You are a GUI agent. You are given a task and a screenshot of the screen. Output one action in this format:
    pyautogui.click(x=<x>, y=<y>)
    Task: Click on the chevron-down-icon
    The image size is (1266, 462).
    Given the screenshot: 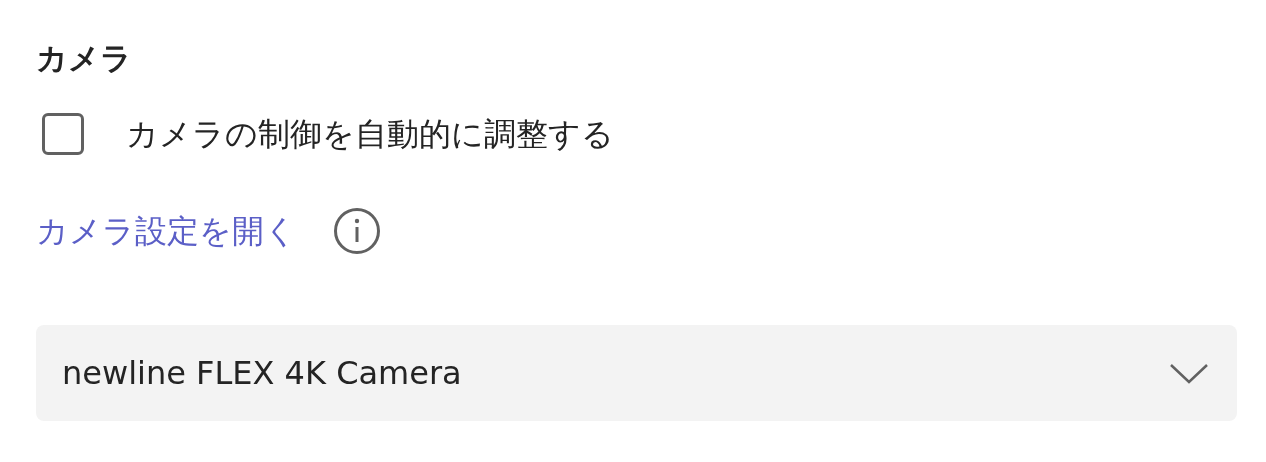 What is the action you would take?
    pyautogui.click(x=1189, y=373)
    